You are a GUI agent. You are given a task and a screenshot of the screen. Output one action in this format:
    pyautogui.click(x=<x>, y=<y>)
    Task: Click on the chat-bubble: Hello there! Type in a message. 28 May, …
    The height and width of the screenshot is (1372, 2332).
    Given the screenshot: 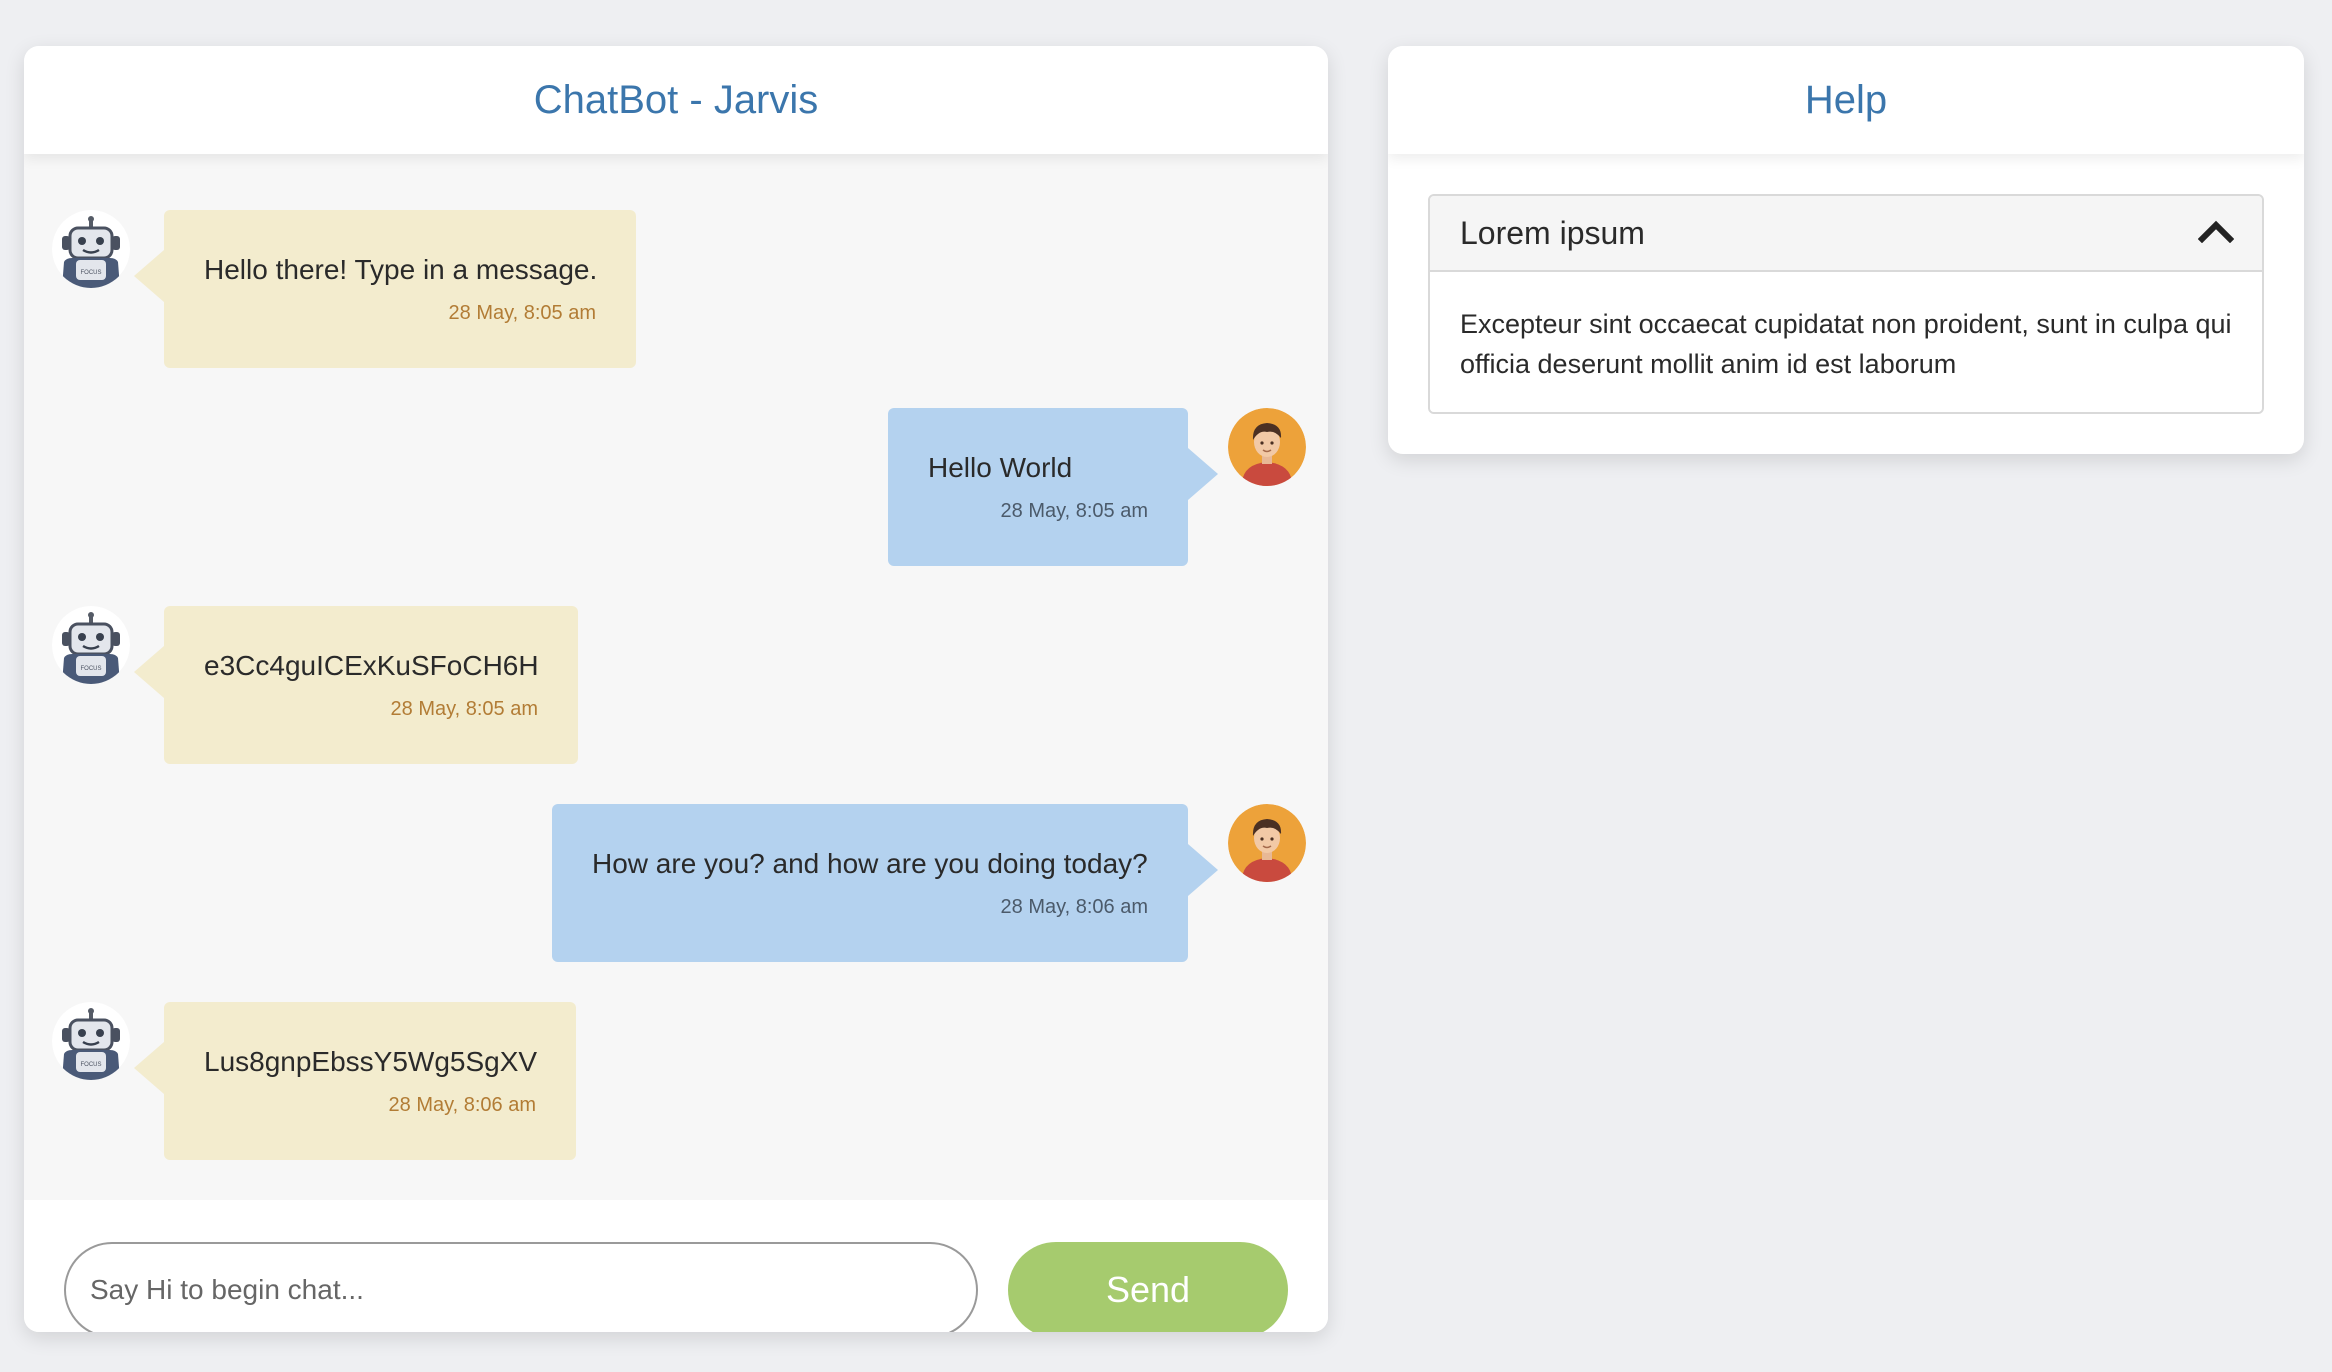 What is the action you would take?
    pyautogui.click(x=385, y=289)
    